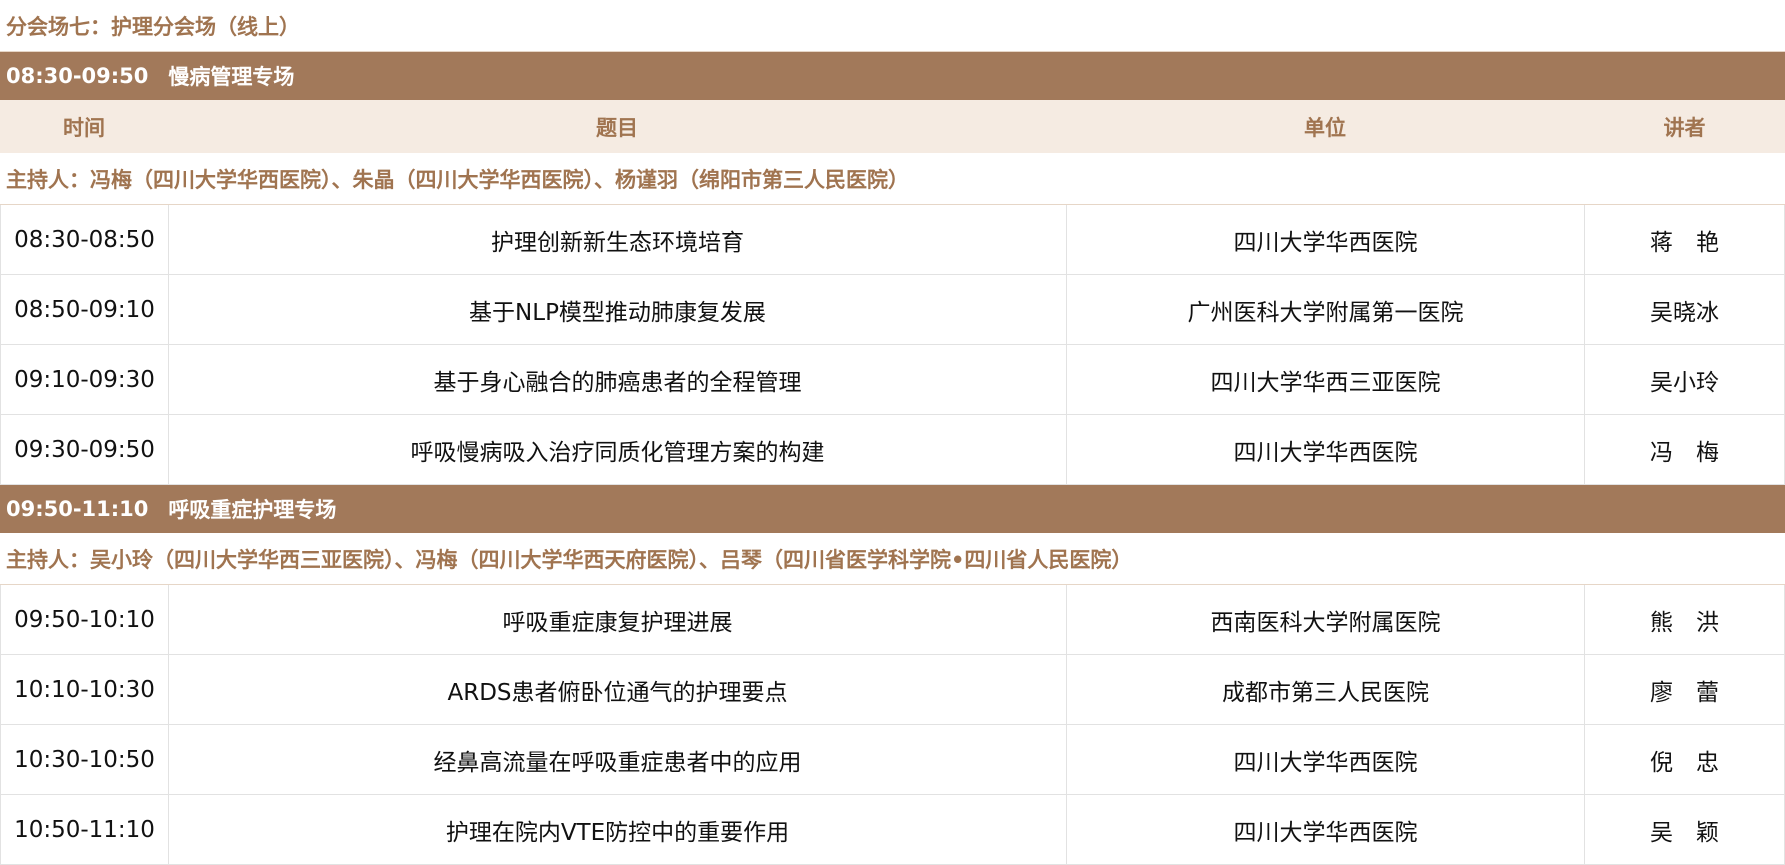 This screenshot has height=865, width=1785. I want to click on talk-speaker: 蒋 艳, so click(1684, 239).